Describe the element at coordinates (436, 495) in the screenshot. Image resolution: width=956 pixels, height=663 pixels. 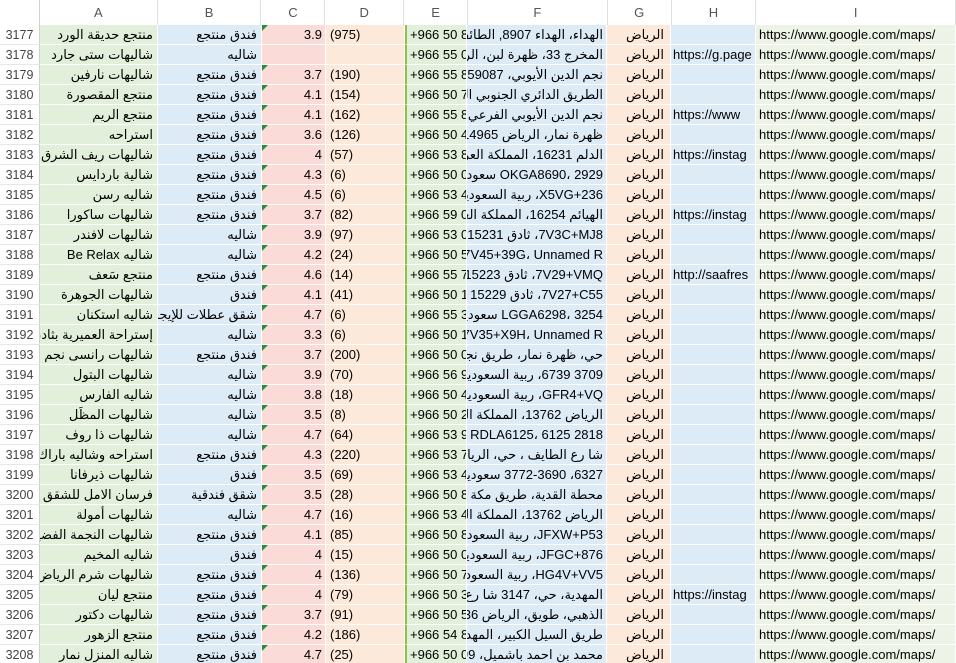
I see `cell-e: +966 50 80` at that location.